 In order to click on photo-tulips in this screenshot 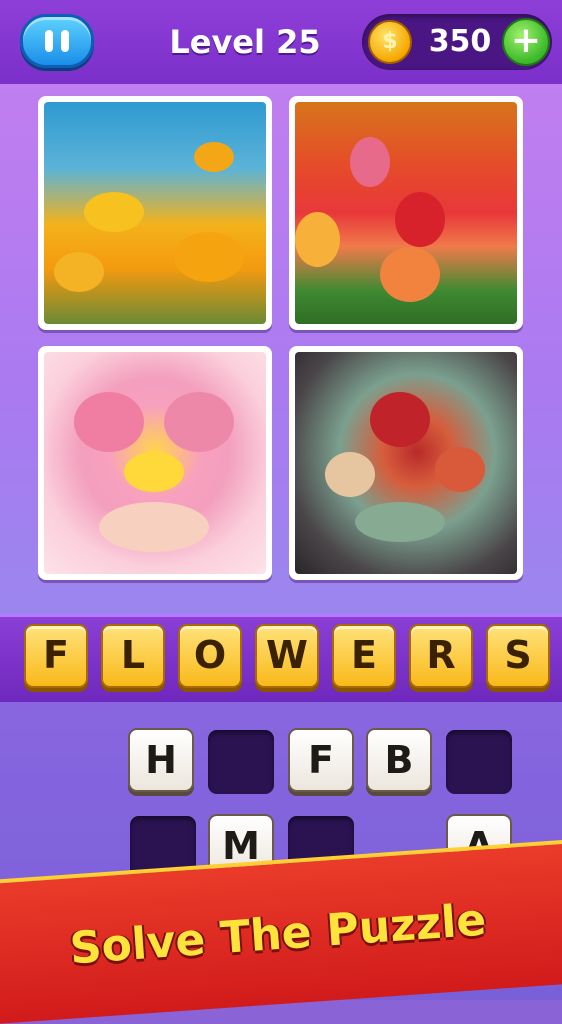, I will do `click(406, 213)`.